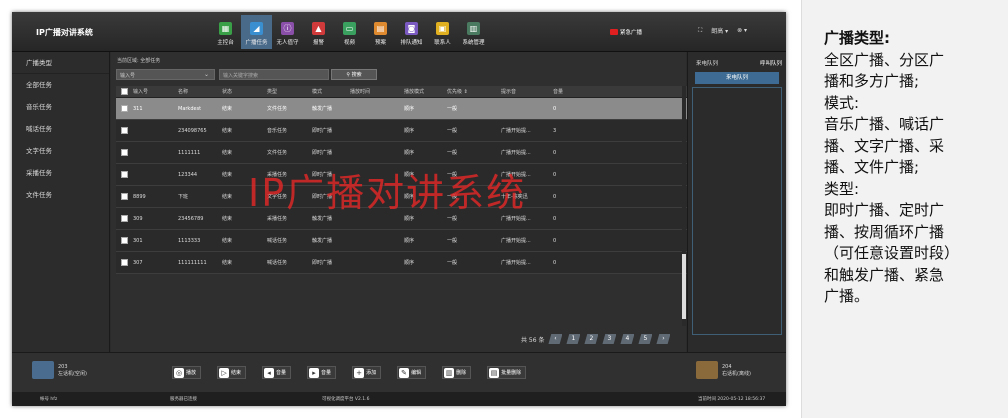 The image size is (1008, 418). What do you see at coordinates (457, 372) in the screenshot?
I see `action-button-6: ▥ 删除` at bounding box center [457, 372].